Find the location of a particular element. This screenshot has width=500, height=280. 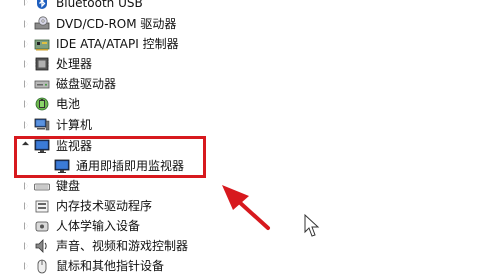

tree-item-label: IDE ATA/ATAPI 控制器 is located at coordinates (117, 44).